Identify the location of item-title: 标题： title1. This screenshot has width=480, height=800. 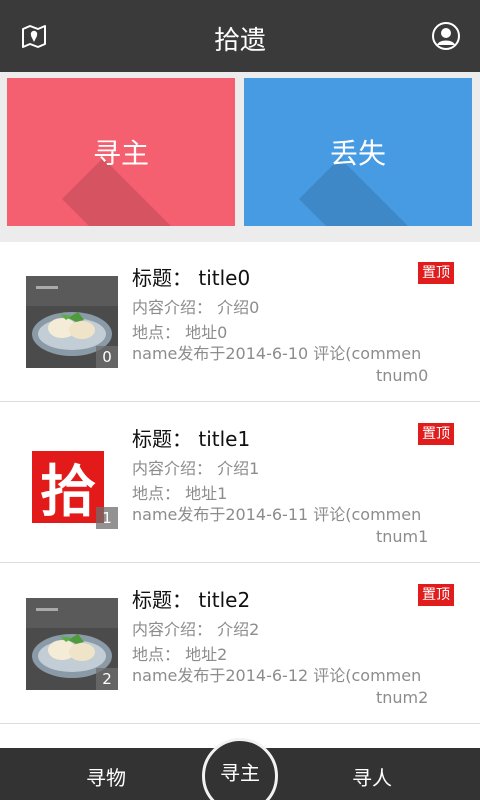
(191, 439).